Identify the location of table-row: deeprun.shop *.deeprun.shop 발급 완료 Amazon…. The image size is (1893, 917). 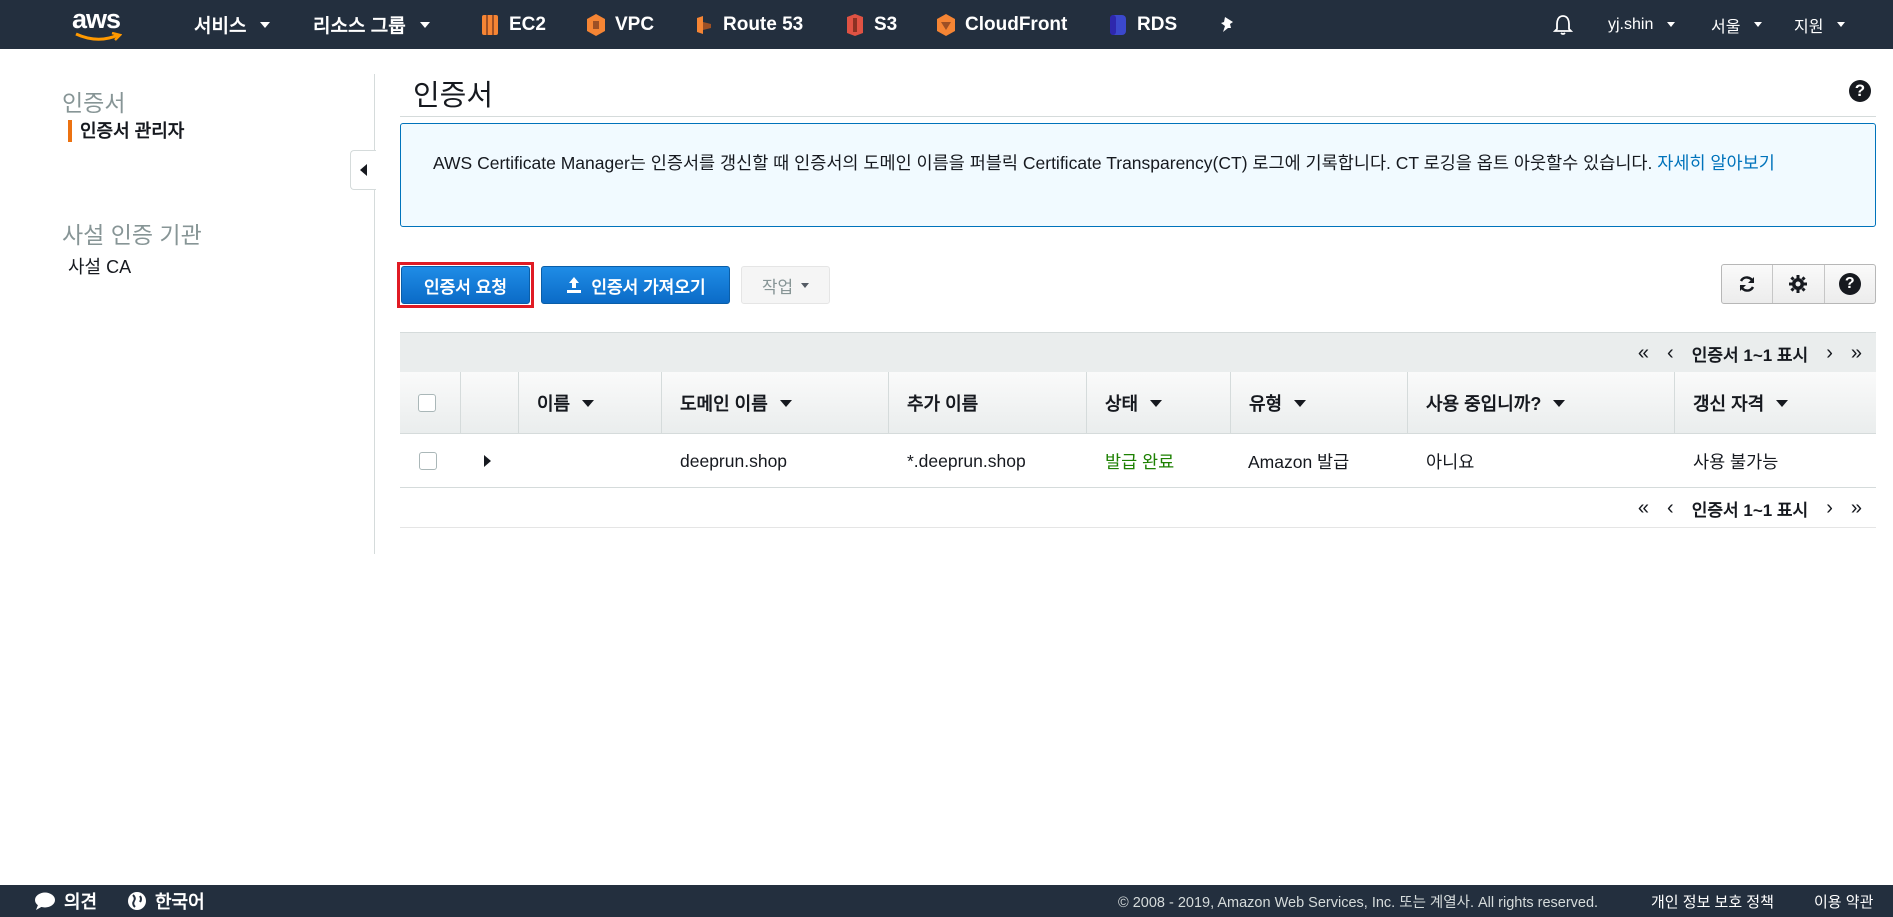
(1138, 461).